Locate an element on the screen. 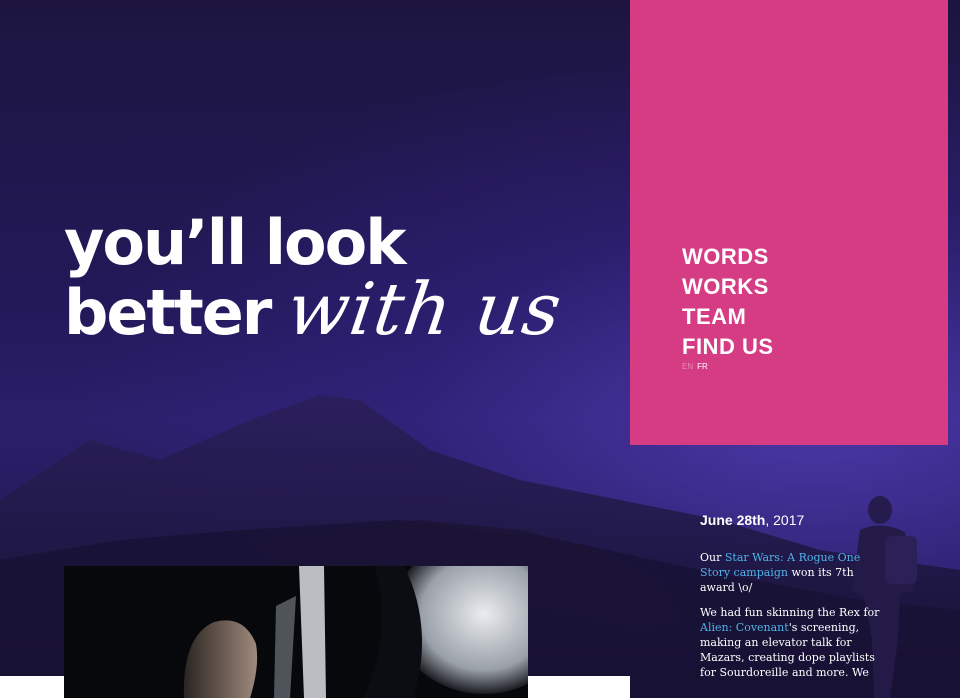  hero-heading: you’ll look better with us is located at coordinates (315, 281).